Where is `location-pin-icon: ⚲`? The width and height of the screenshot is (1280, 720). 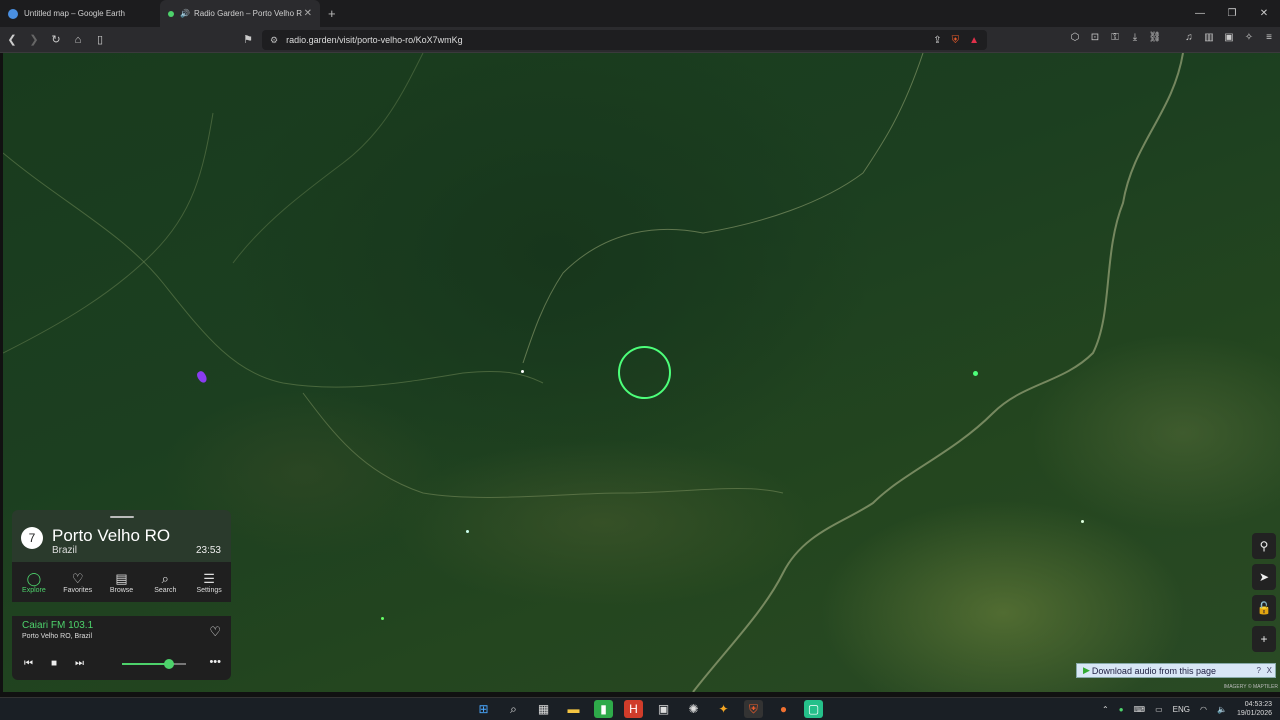
location-pin-icon: ⚲ is located at coordinates (1264, 546).